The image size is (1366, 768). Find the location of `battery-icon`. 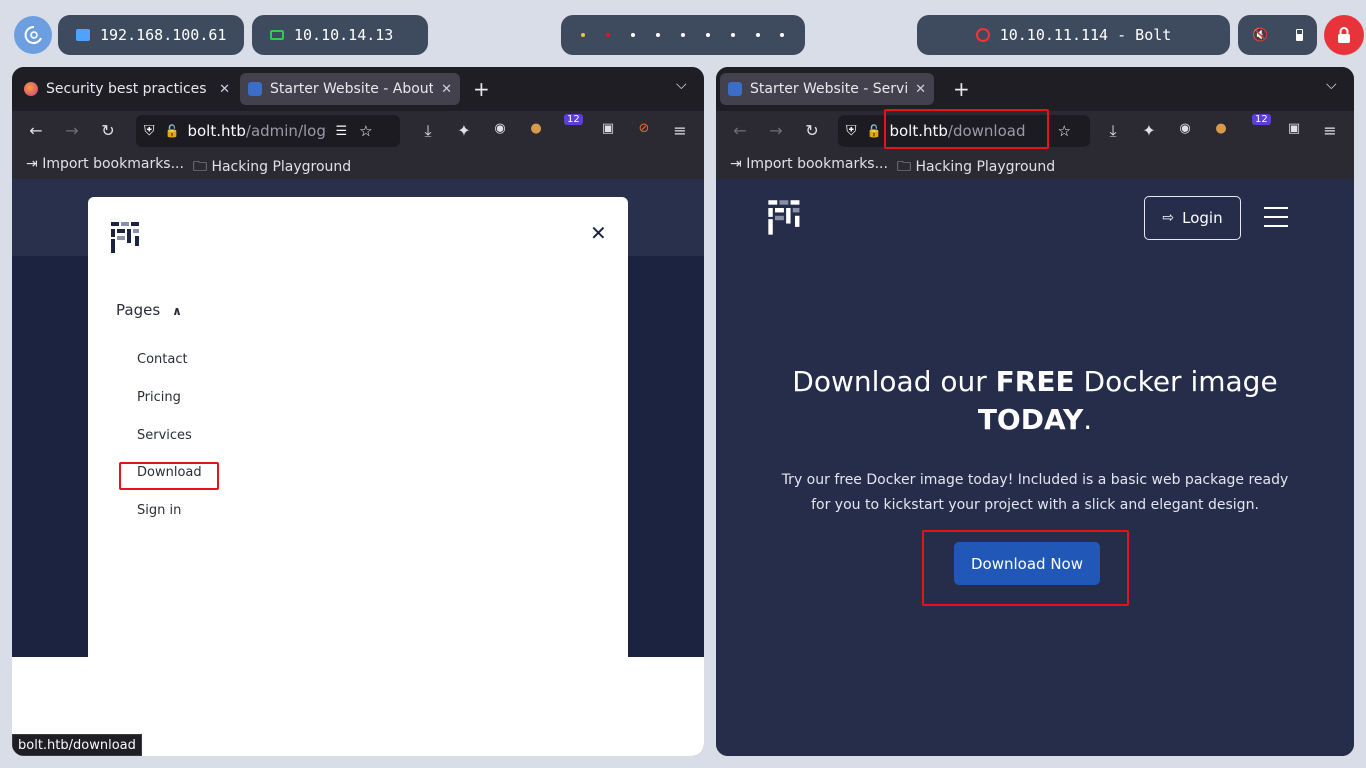

battery-icon is located at coordinates (1300, 35).